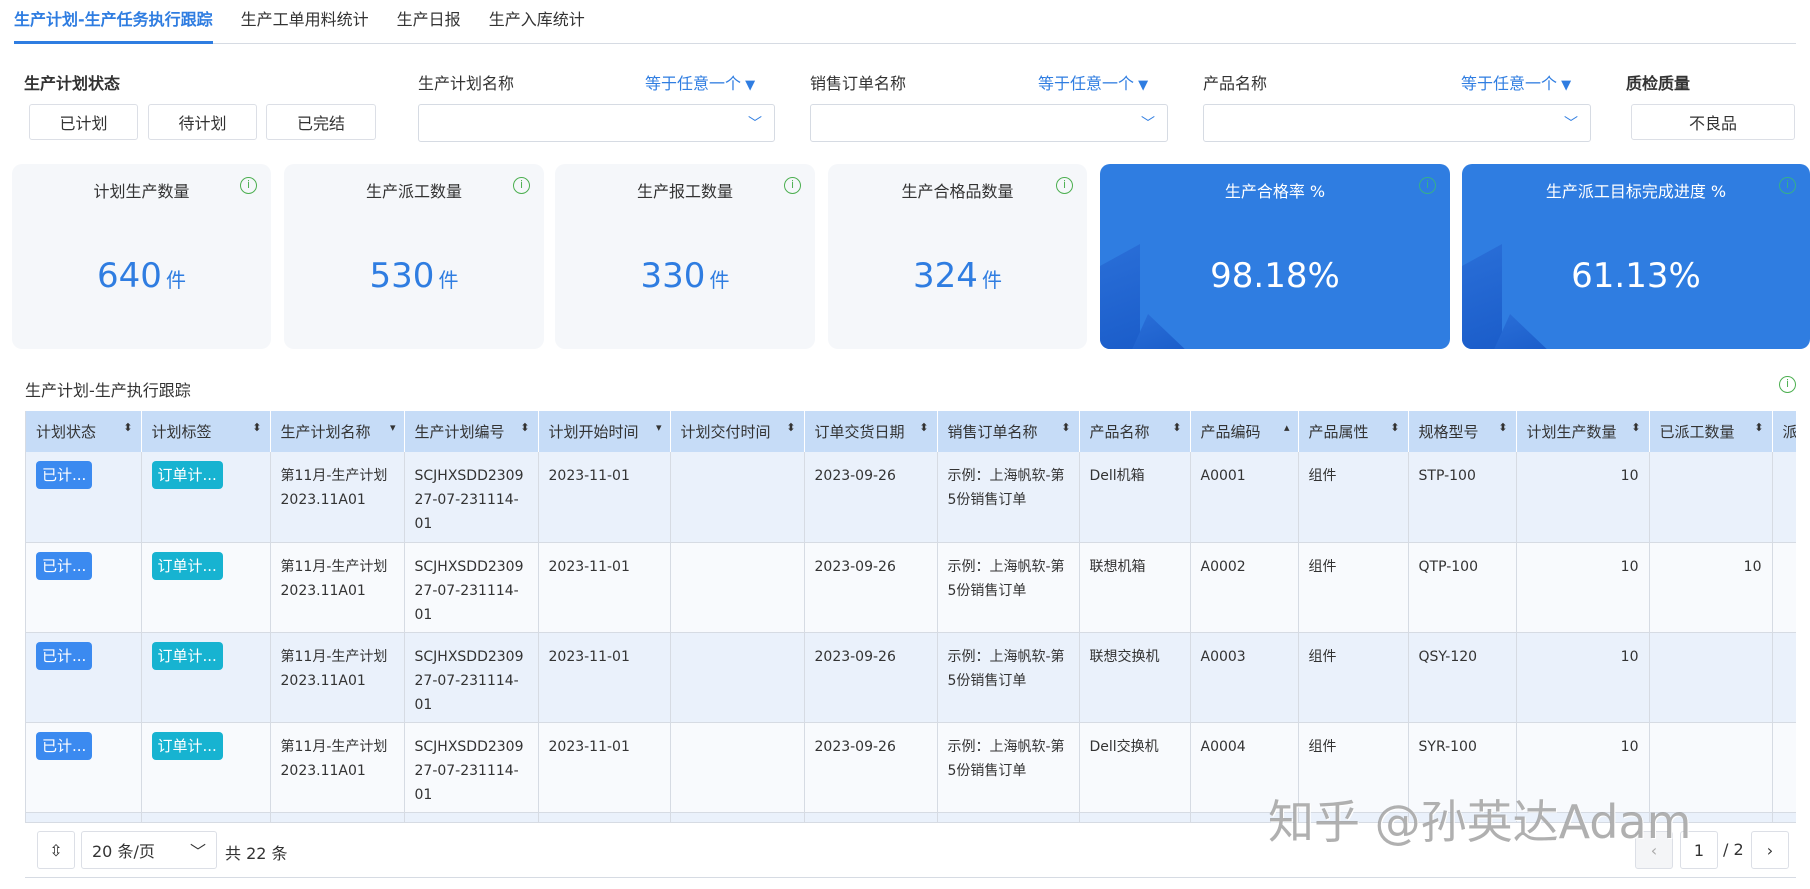 Image resolution: width=1810 pixels, height=889 pixels. What do you see at coordinates (84, 431) in the screenshot?
I see `column-header: 计划状态 ⬍` at bounding box center [84, 431].